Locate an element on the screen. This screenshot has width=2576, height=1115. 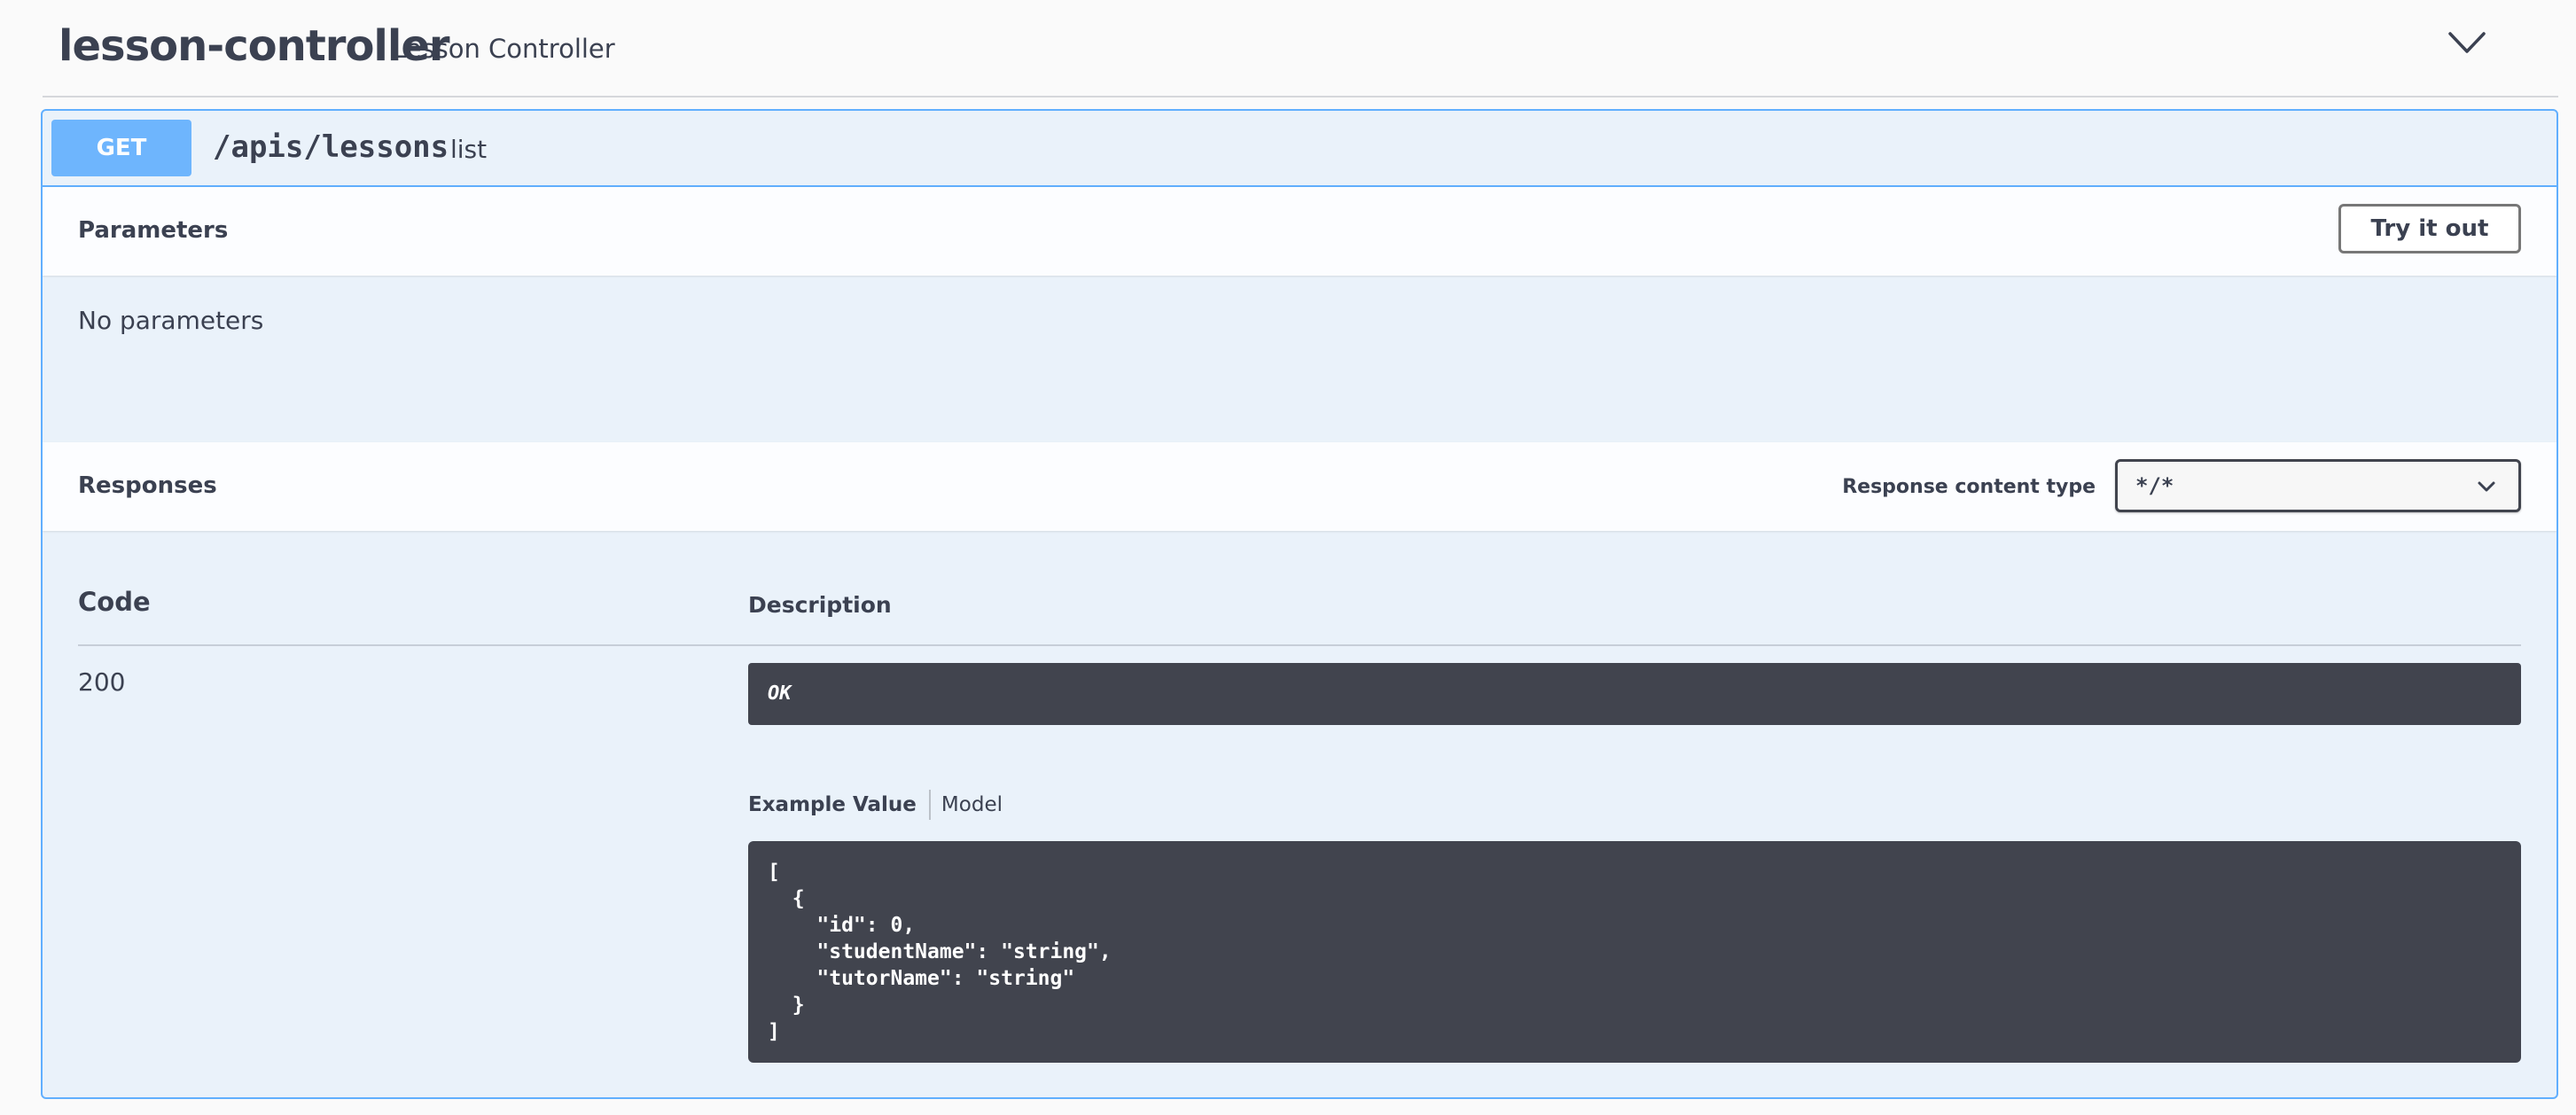
tag-description: Lesson Controller is located at coordinates (503, 49).